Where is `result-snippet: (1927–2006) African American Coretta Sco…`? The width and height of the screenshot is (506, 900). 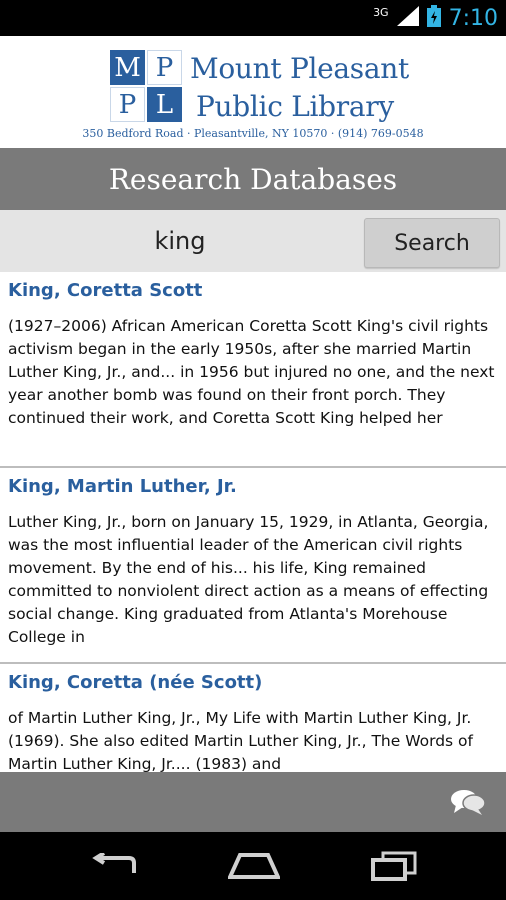
result-snippet: (1927–2006) African American Coretta Sco… is located at coordinates (251, 372).